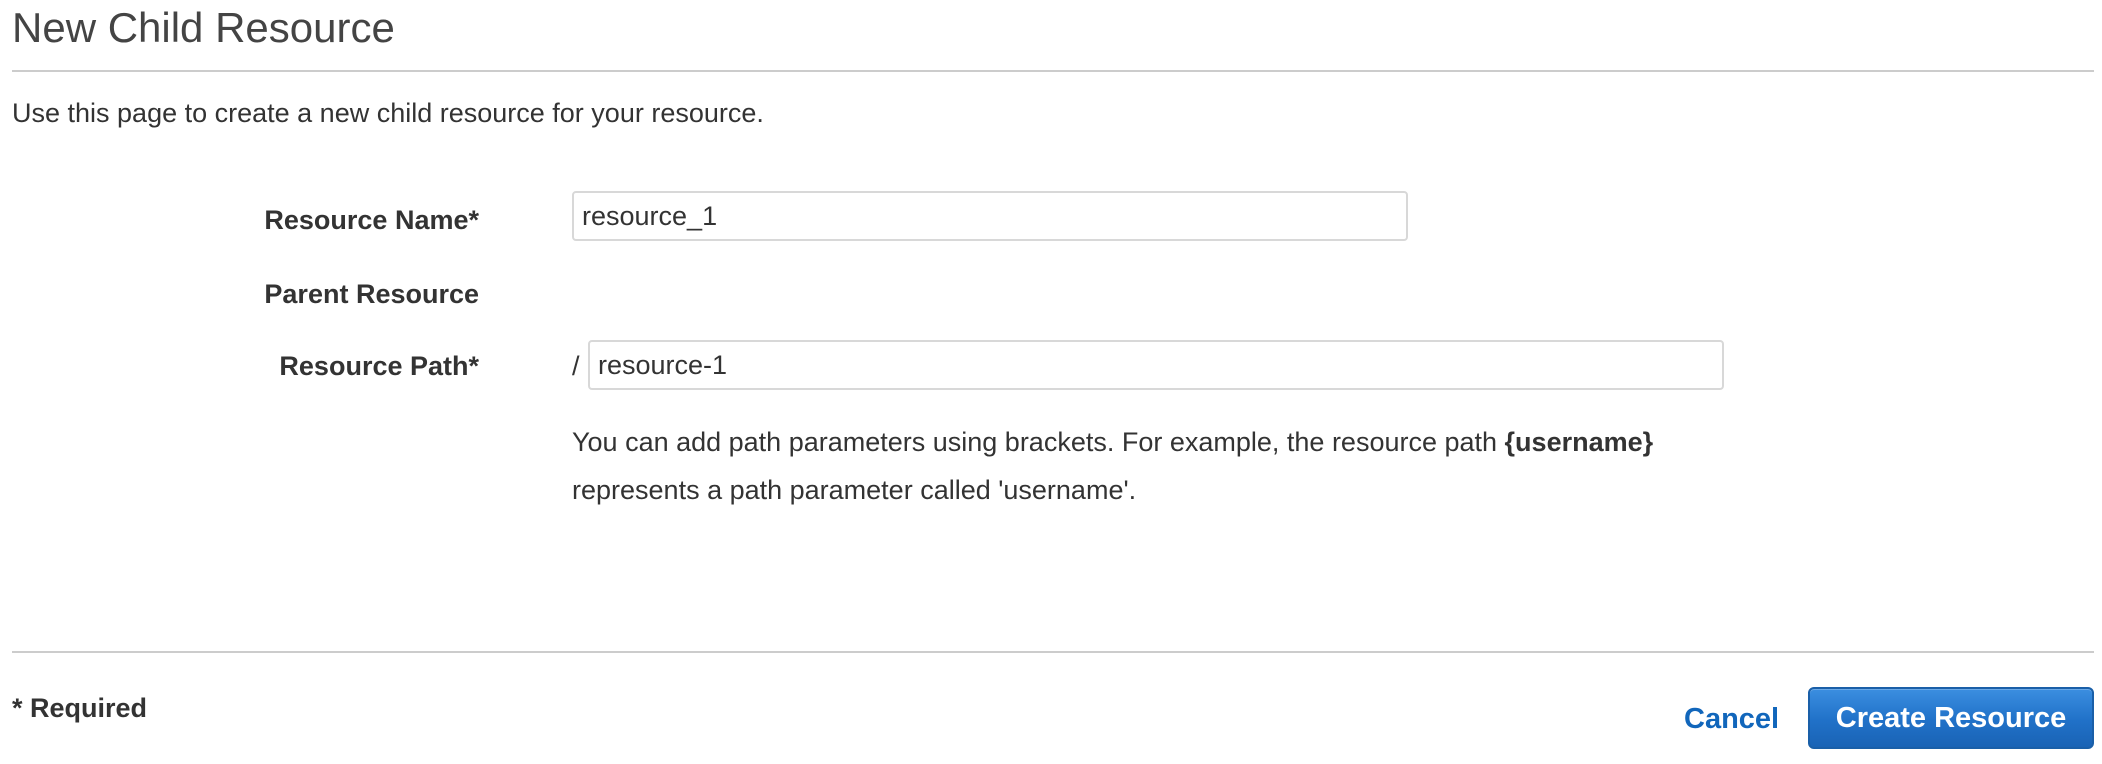 Image resolution: width=2102 pixels, height=764 pixels. What do you see at coordinates (379, 366) in the screenshot?
I see `resource-path-label: Resource Path*` at bounding box center [379, 366].